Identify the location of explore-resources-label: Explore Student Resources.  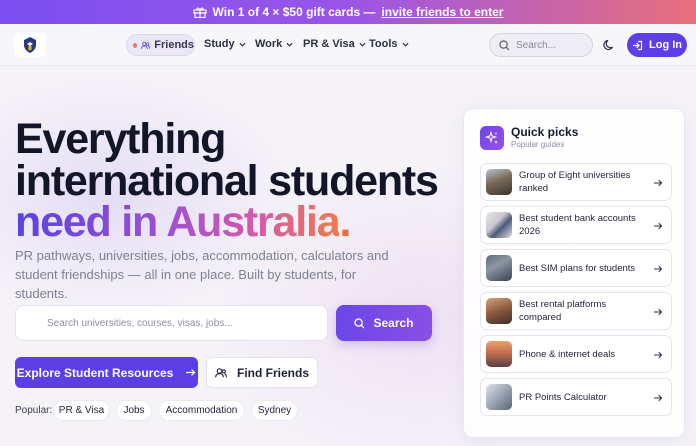
(95, 372).